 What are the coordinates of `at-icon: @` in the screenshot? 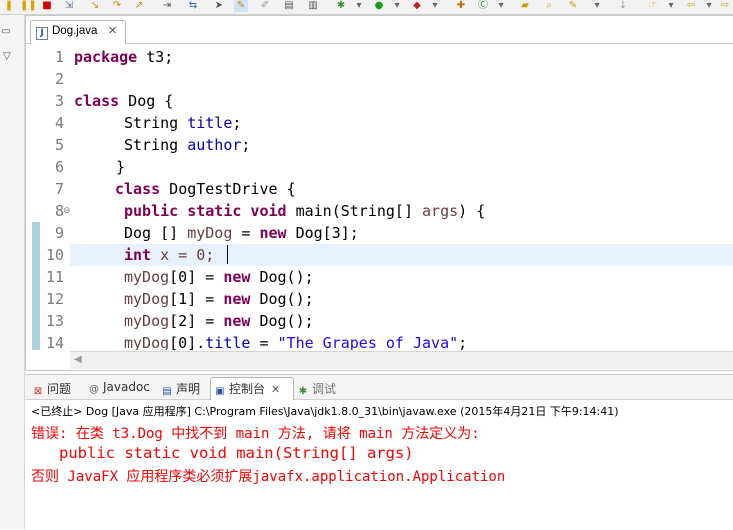 It's located at (94, 389).